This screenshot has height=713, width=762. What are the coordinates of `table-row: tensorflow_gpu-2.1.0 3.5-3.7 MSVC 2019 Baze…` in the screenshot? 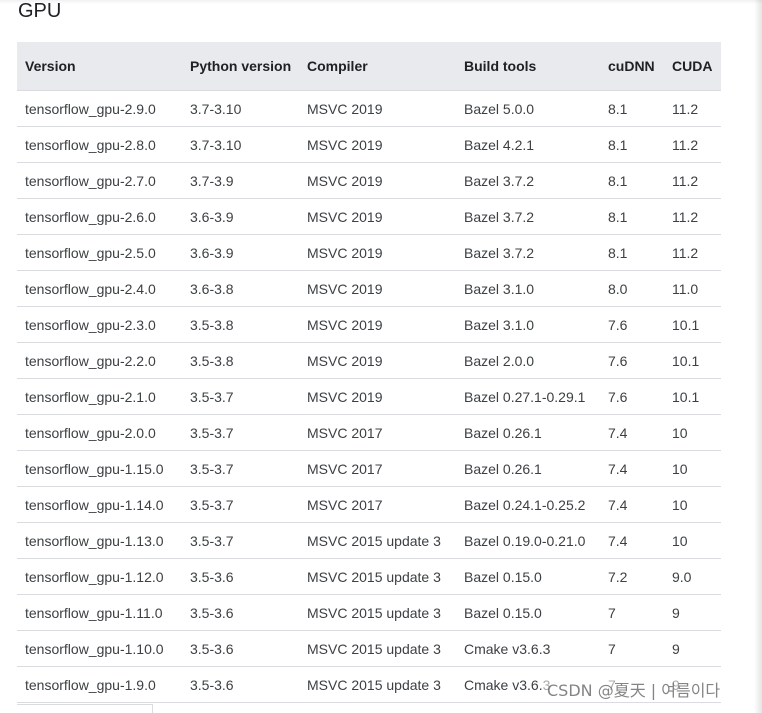 It's located at (369, 396).